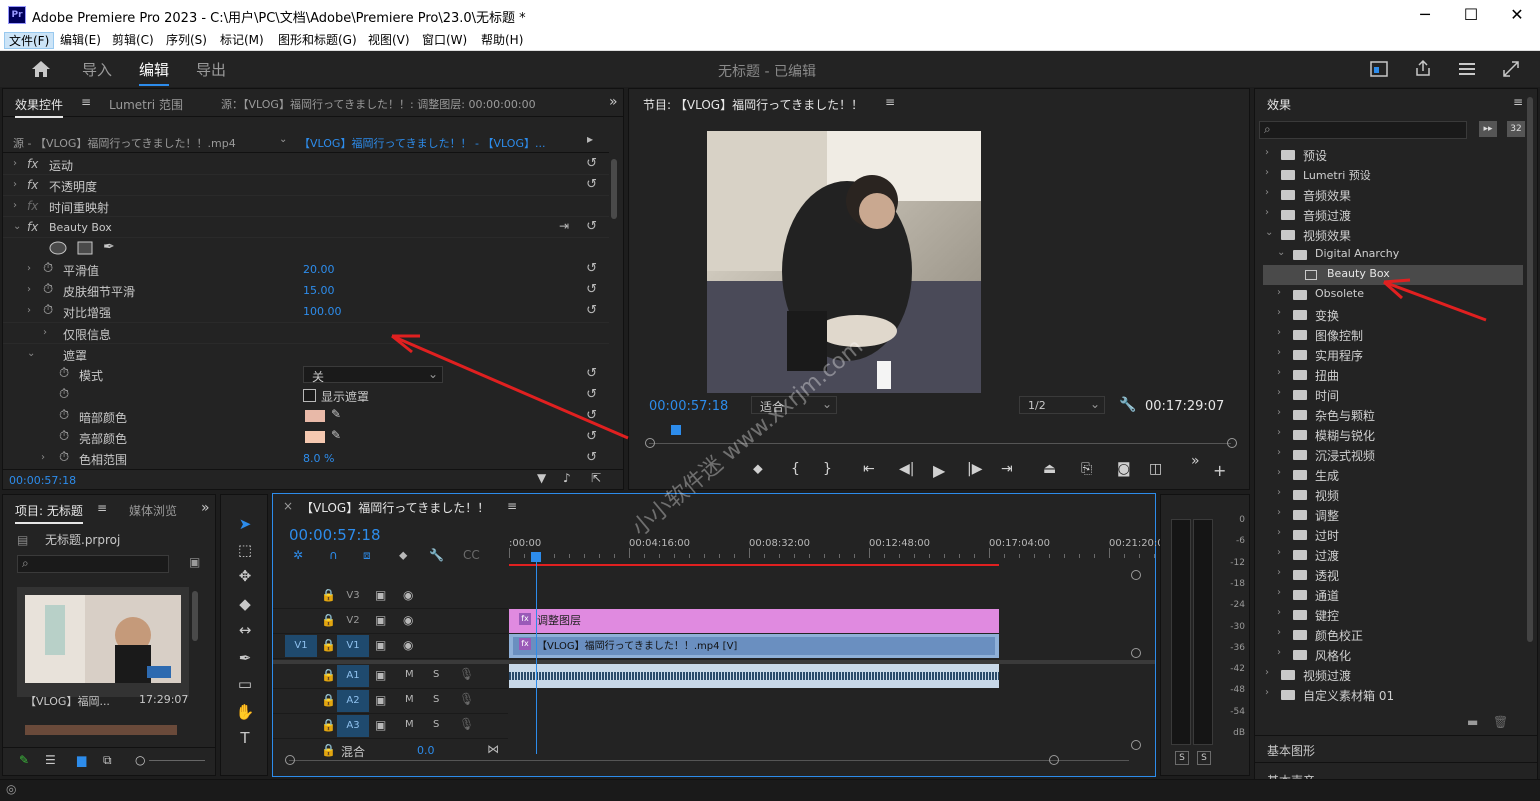  Describe the element at coordinates (1393, 355) in the screenshot. I see `effect-folder: › 实用程序` at that location.